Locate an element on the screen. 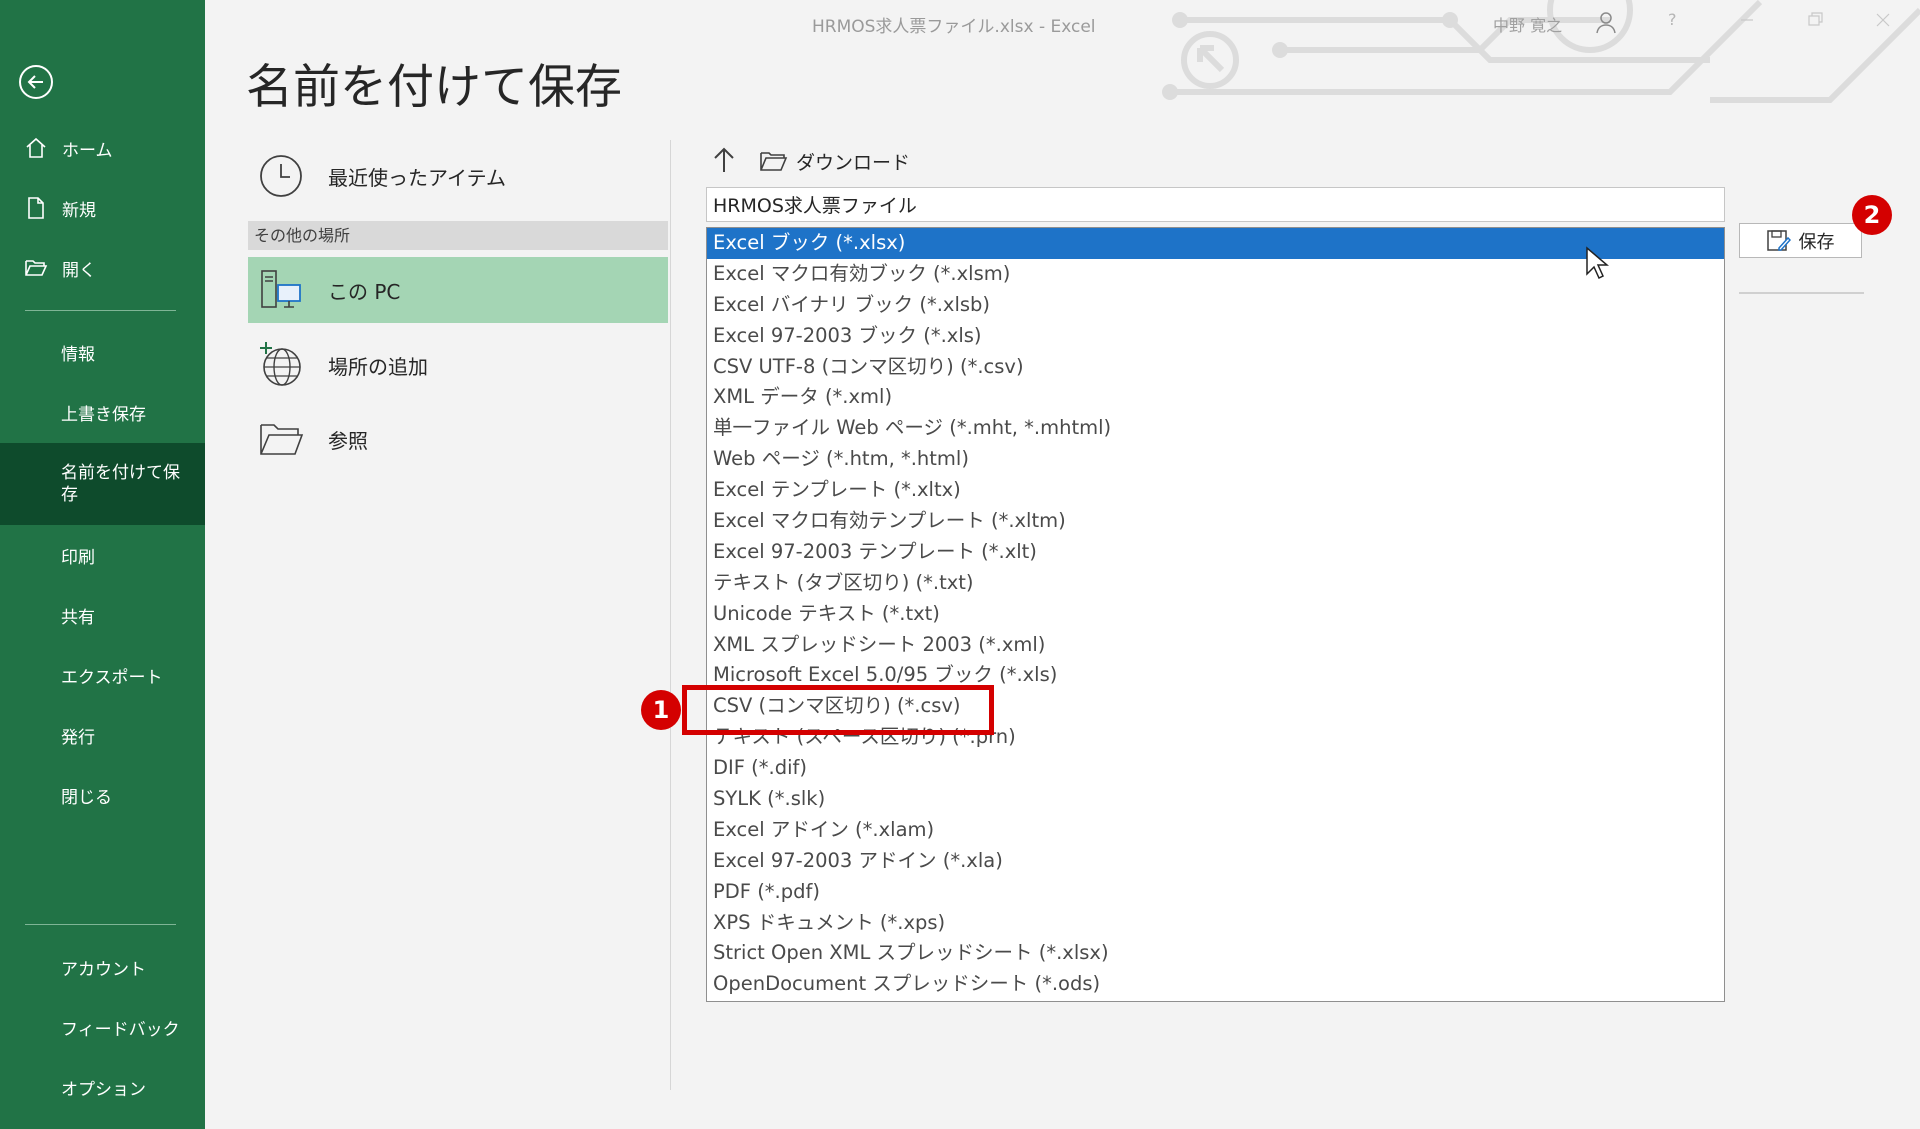  sidebar-item-label: アカウント is located at coordinates (103, 969).